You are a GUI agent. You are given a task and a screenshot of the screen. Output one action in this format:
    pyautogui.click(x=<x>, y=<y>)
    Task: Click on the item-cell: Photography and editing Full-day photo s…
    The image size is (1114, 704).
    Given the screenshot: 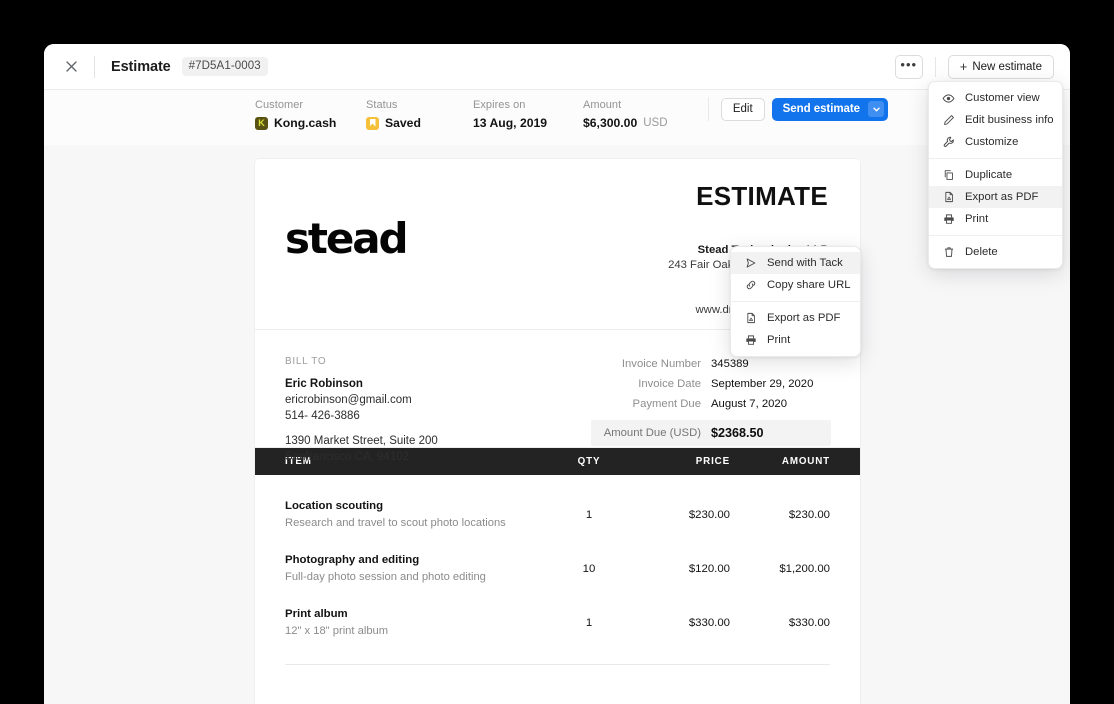 What is the action you would take?
    pyautogui.click(x=416, y=569)
    